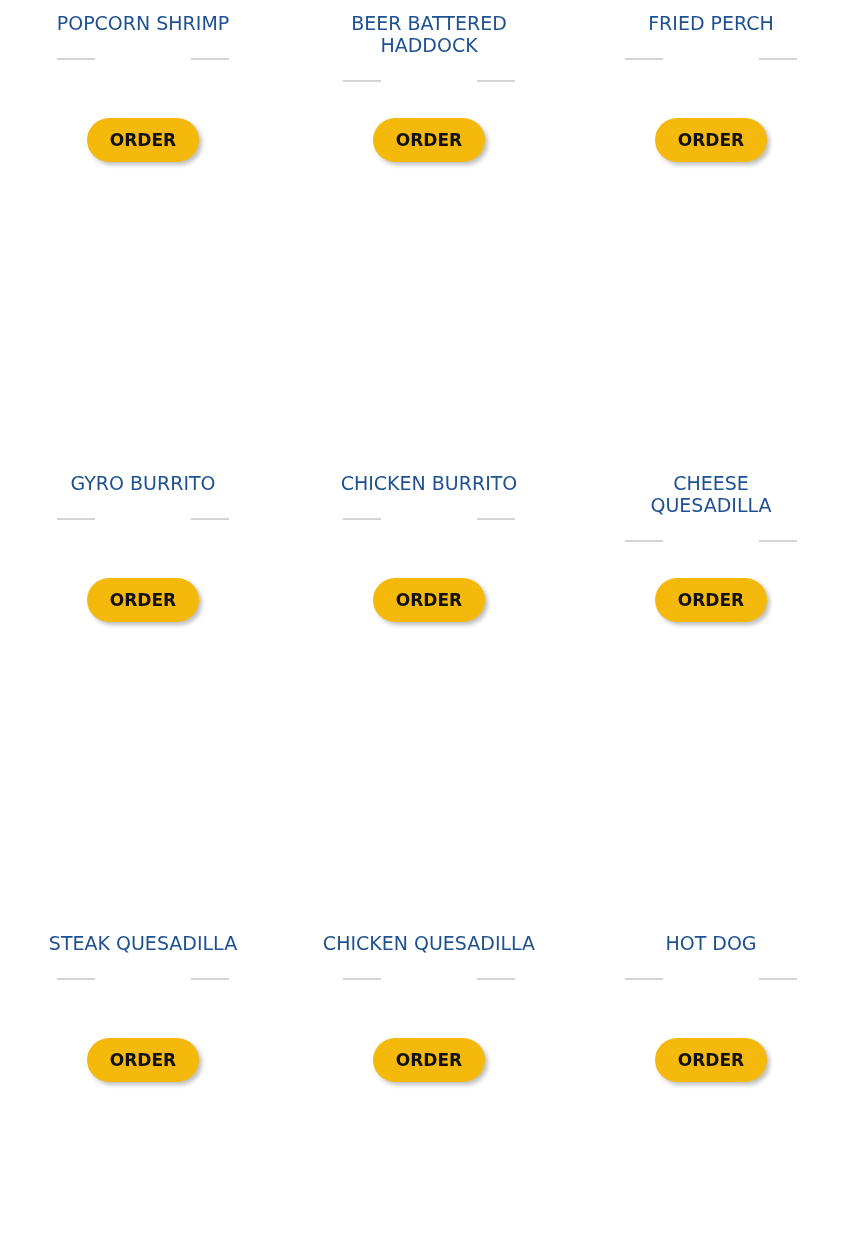 The height and width of the screenshot is (1243, 850). Describe the element at coordinates (711, 943) in the screenshot. I see `menu-item-title: HOT DOG` at that location.